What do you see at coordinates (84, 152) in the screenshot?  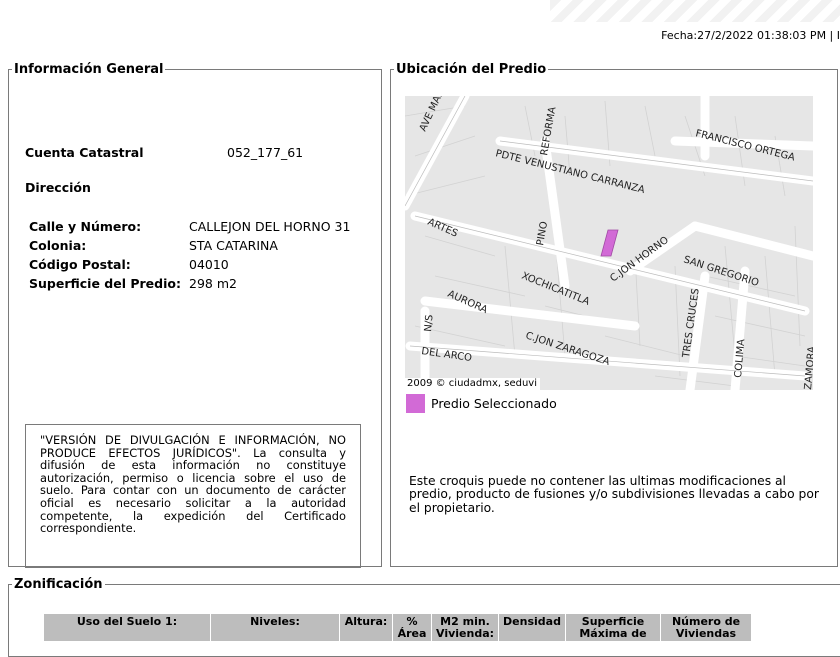 I see `cuenta-catastral-label: Cuenta Catastral` at bounding box center [84, 152].